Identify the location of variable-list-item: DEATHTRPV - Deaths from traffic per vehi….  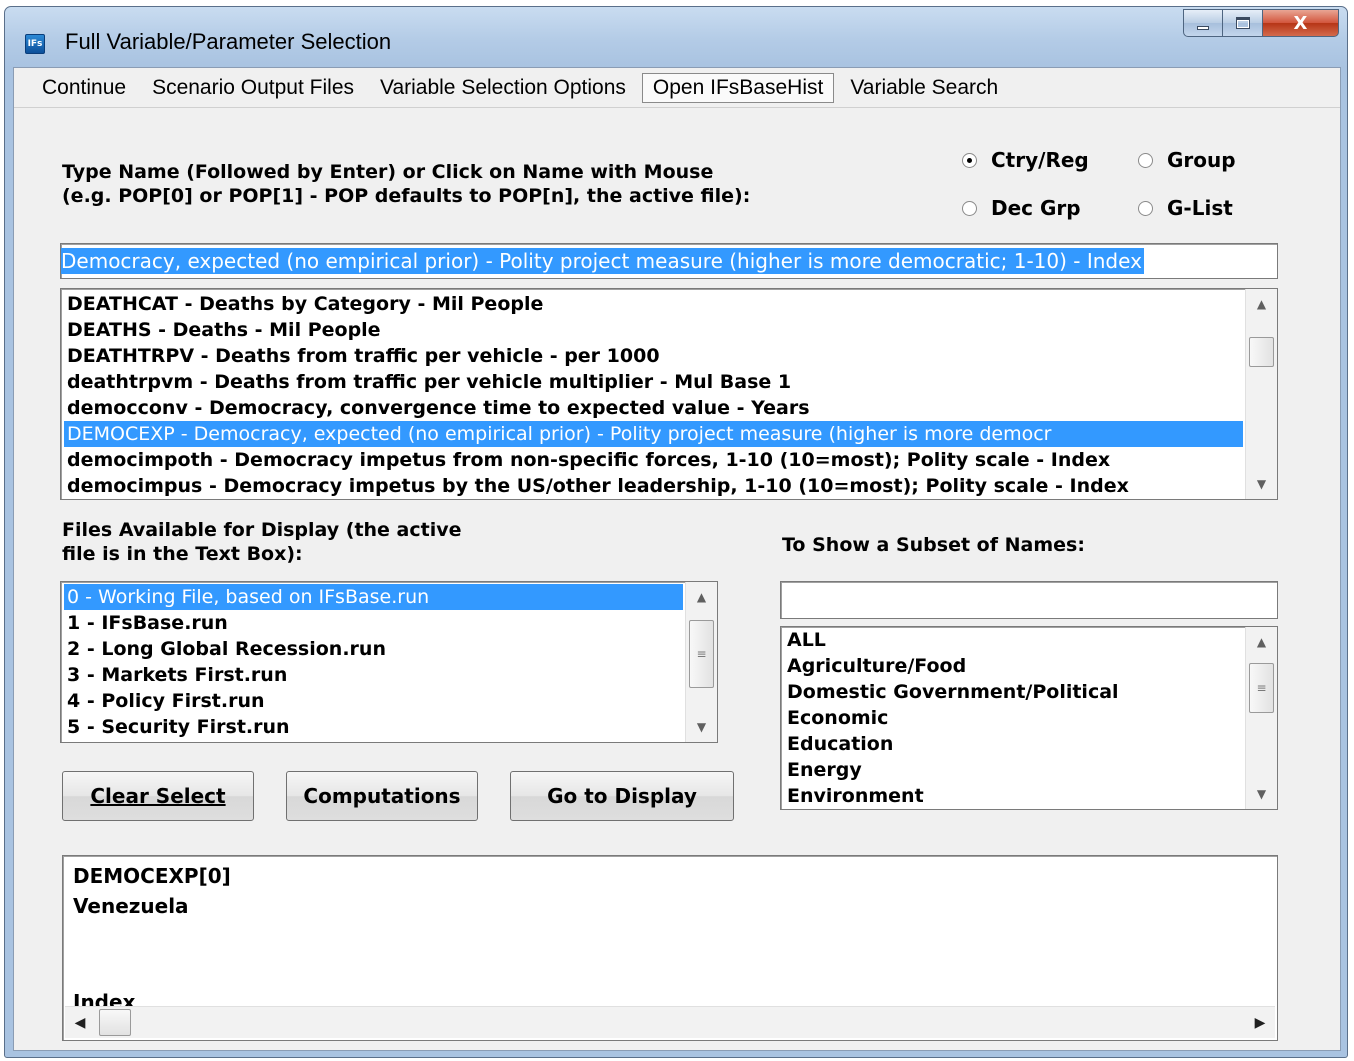
(653, 356).